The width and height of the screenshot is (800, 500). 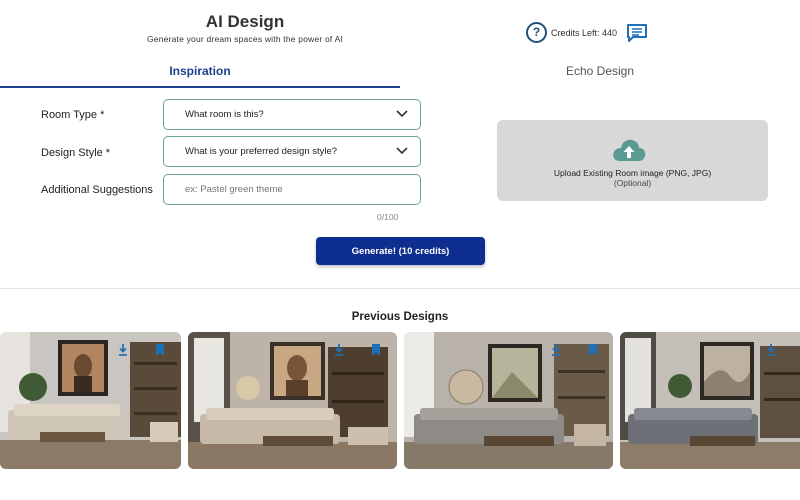 I want to click on tab-echo-design: Echo Design, so click(x=600, y=73).